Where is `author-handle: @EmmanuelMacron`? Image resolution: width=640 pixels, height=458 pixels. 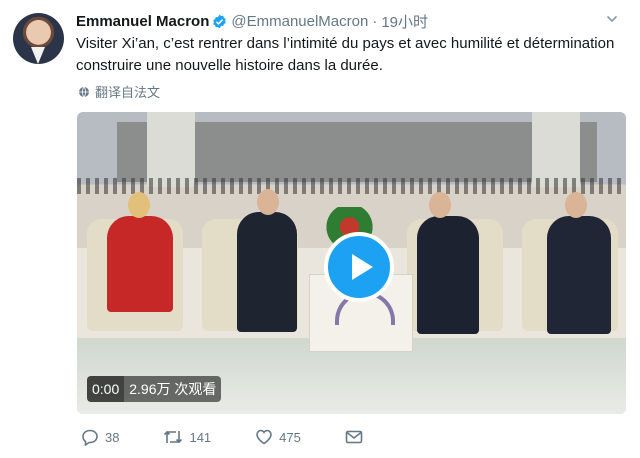 author-handle: @EmmanuelMacron is located at coordinates (299, 21).